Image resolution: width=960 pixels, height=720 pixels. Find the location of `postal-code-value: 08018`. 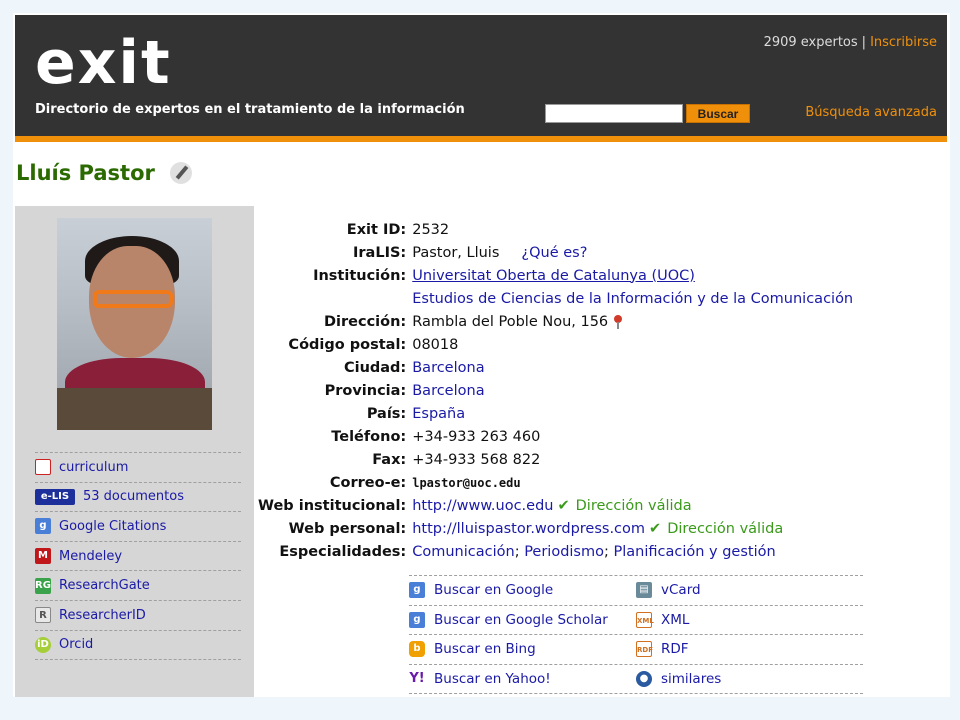

postal-code-value: 08018 is located at coordinates (435, 344).